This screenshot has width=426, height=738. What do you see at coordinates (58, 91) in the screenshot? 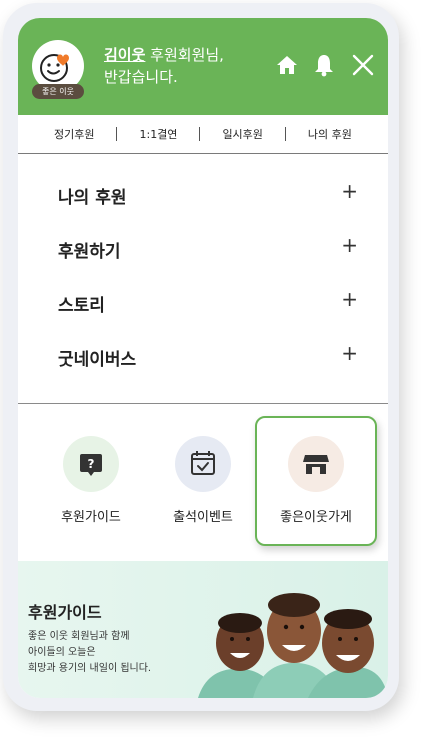
I see `avatar-badge: 좋은 이웃` at bounding box center [58, 91].